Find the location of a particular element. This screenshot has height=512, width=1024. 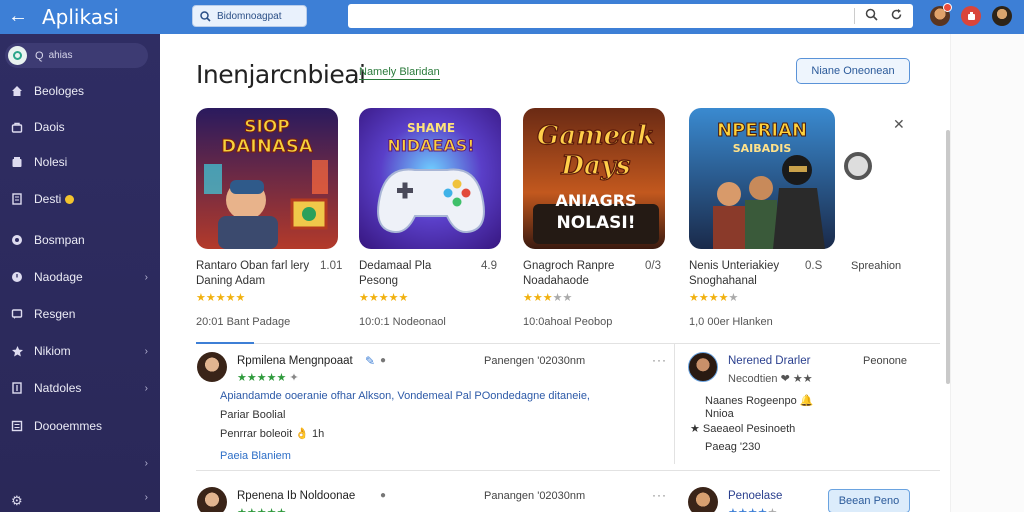

settings-icon: ⚙ is located at coordinates (17, 501).